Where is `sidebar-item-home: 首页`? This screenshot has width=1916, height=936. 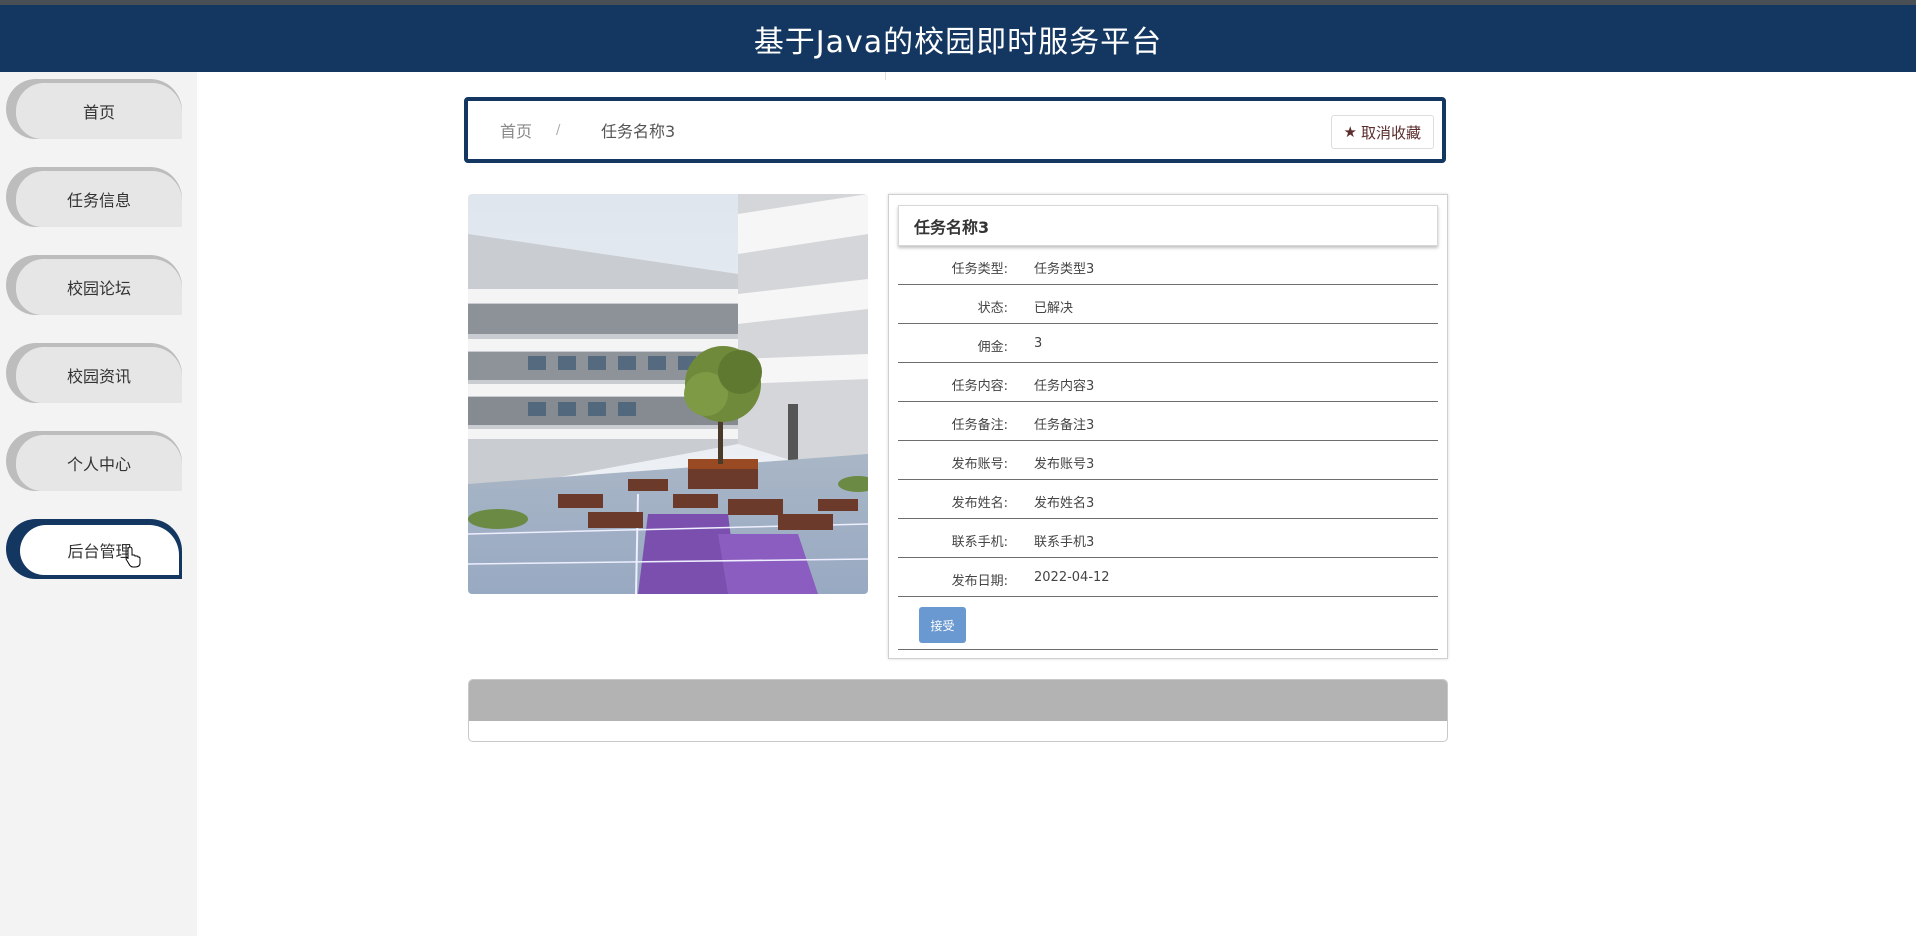
sidebar-item-home: 首页 is located at coordinates (94, 109).